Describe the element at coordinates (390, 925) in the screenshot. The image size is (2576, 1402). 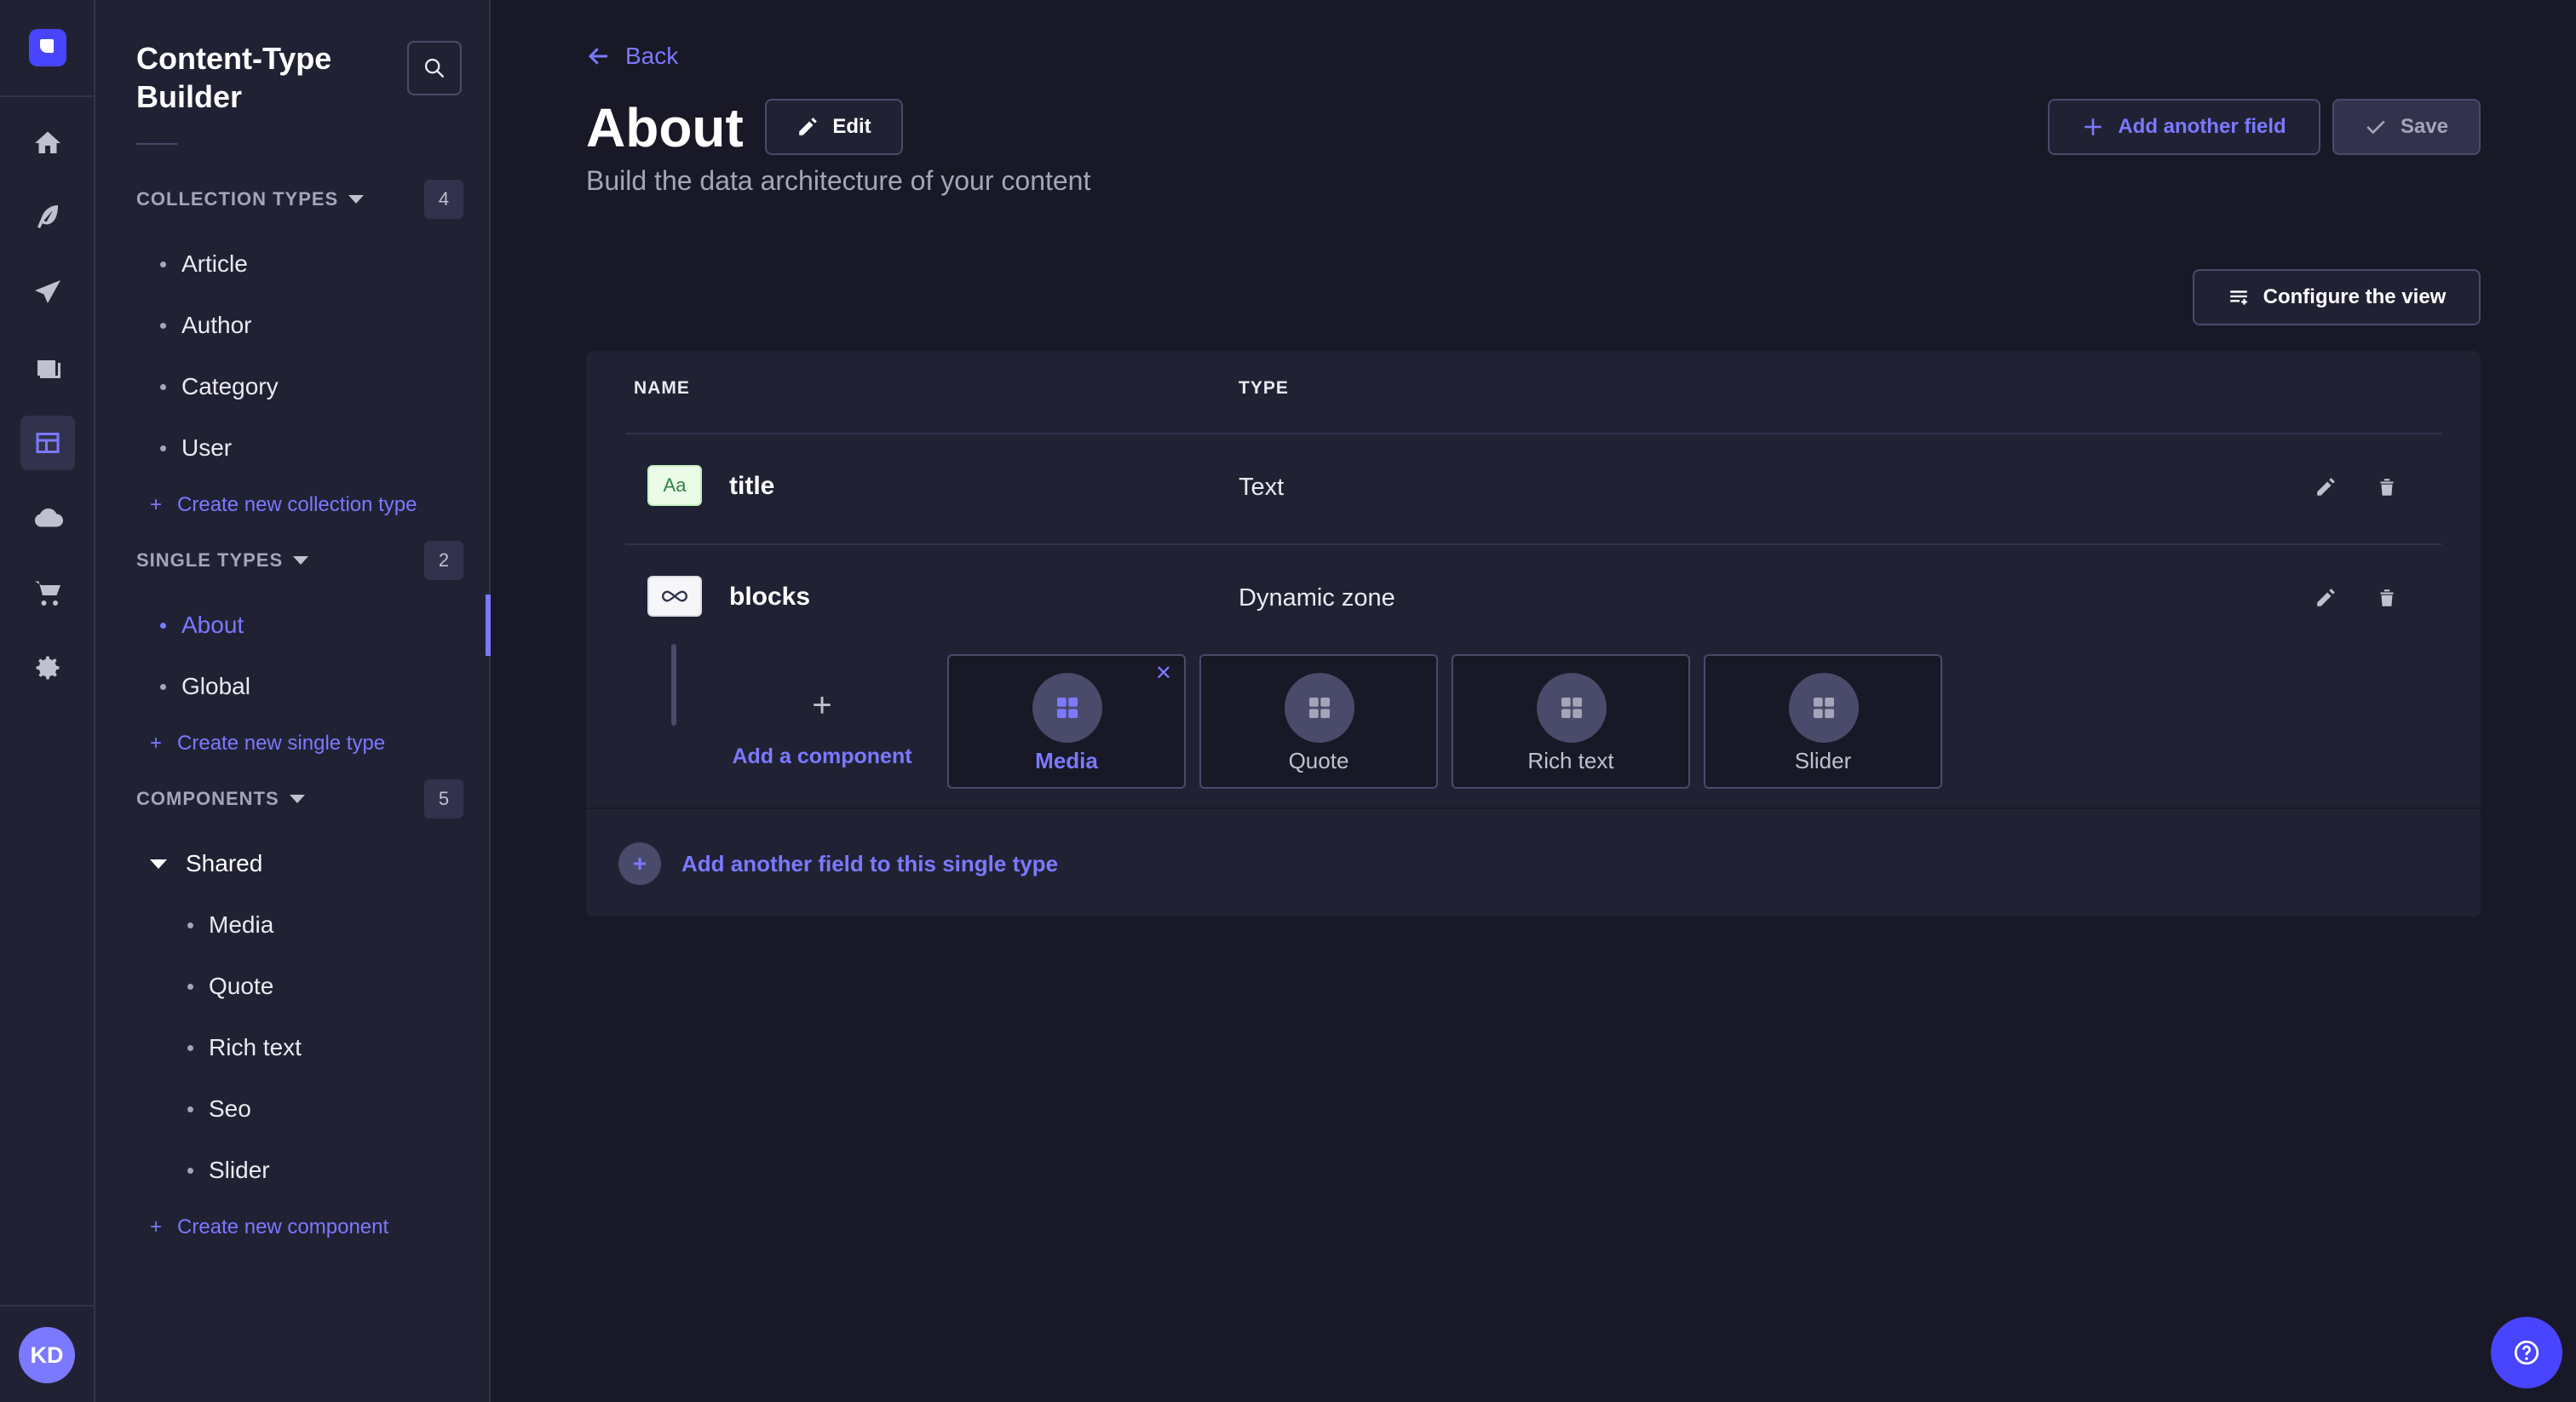
I see `sidebar-item-media: Media` at that location.